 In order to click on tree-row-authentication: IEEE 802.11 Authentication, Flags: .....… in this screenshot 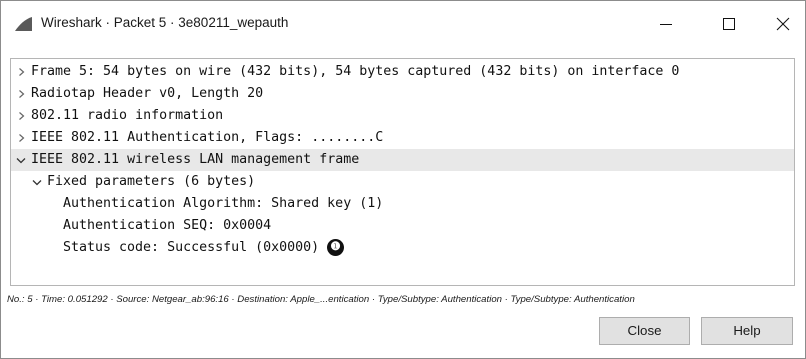, I will do `click(402, 138)`.